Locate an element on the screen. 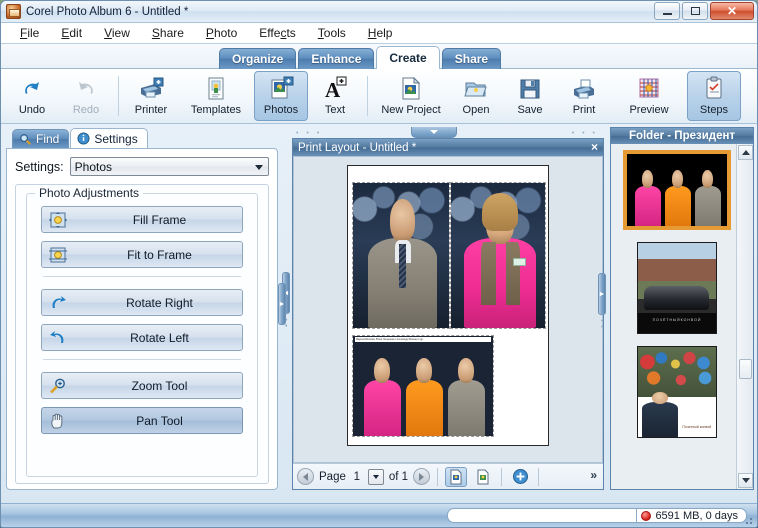  menu-item-file: File is located at coordinates (29, 33).